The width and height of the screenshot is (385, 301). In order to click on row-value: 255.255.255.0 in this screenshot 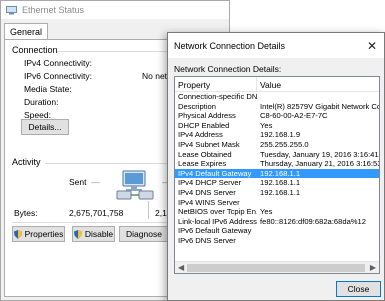, I will do `click(284, 144)`.